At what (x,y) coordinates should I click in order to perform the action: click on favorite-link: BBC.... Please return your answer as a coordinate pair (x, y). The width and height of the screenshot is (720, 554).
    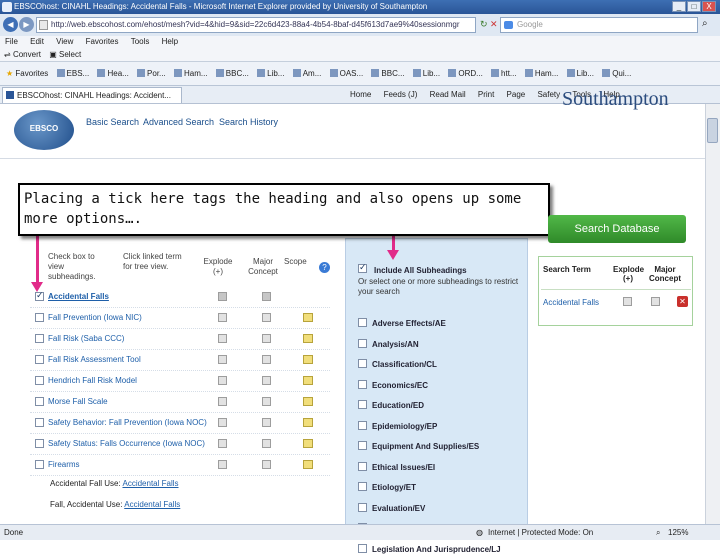
    Looking at the image, I should click on (232, 73).